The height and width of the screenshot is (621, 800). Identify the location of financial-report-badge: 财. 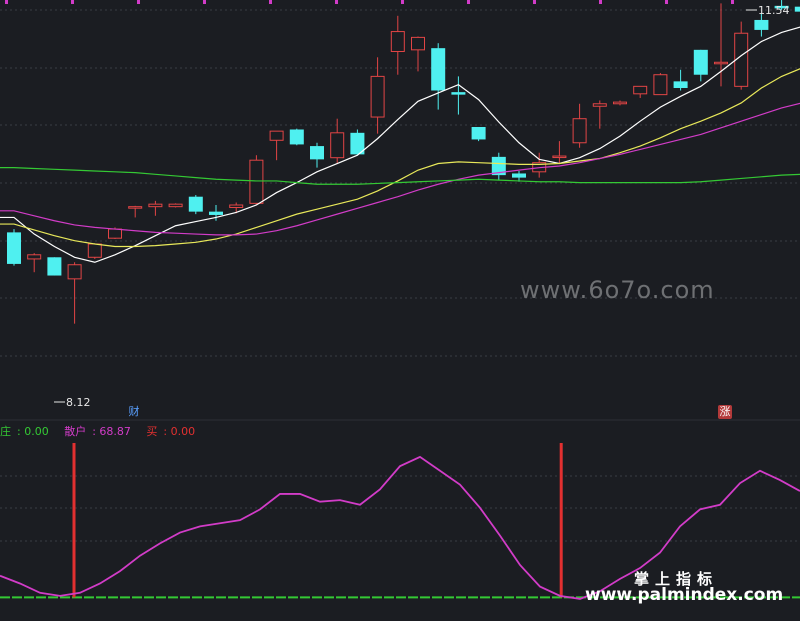
(134, 412).